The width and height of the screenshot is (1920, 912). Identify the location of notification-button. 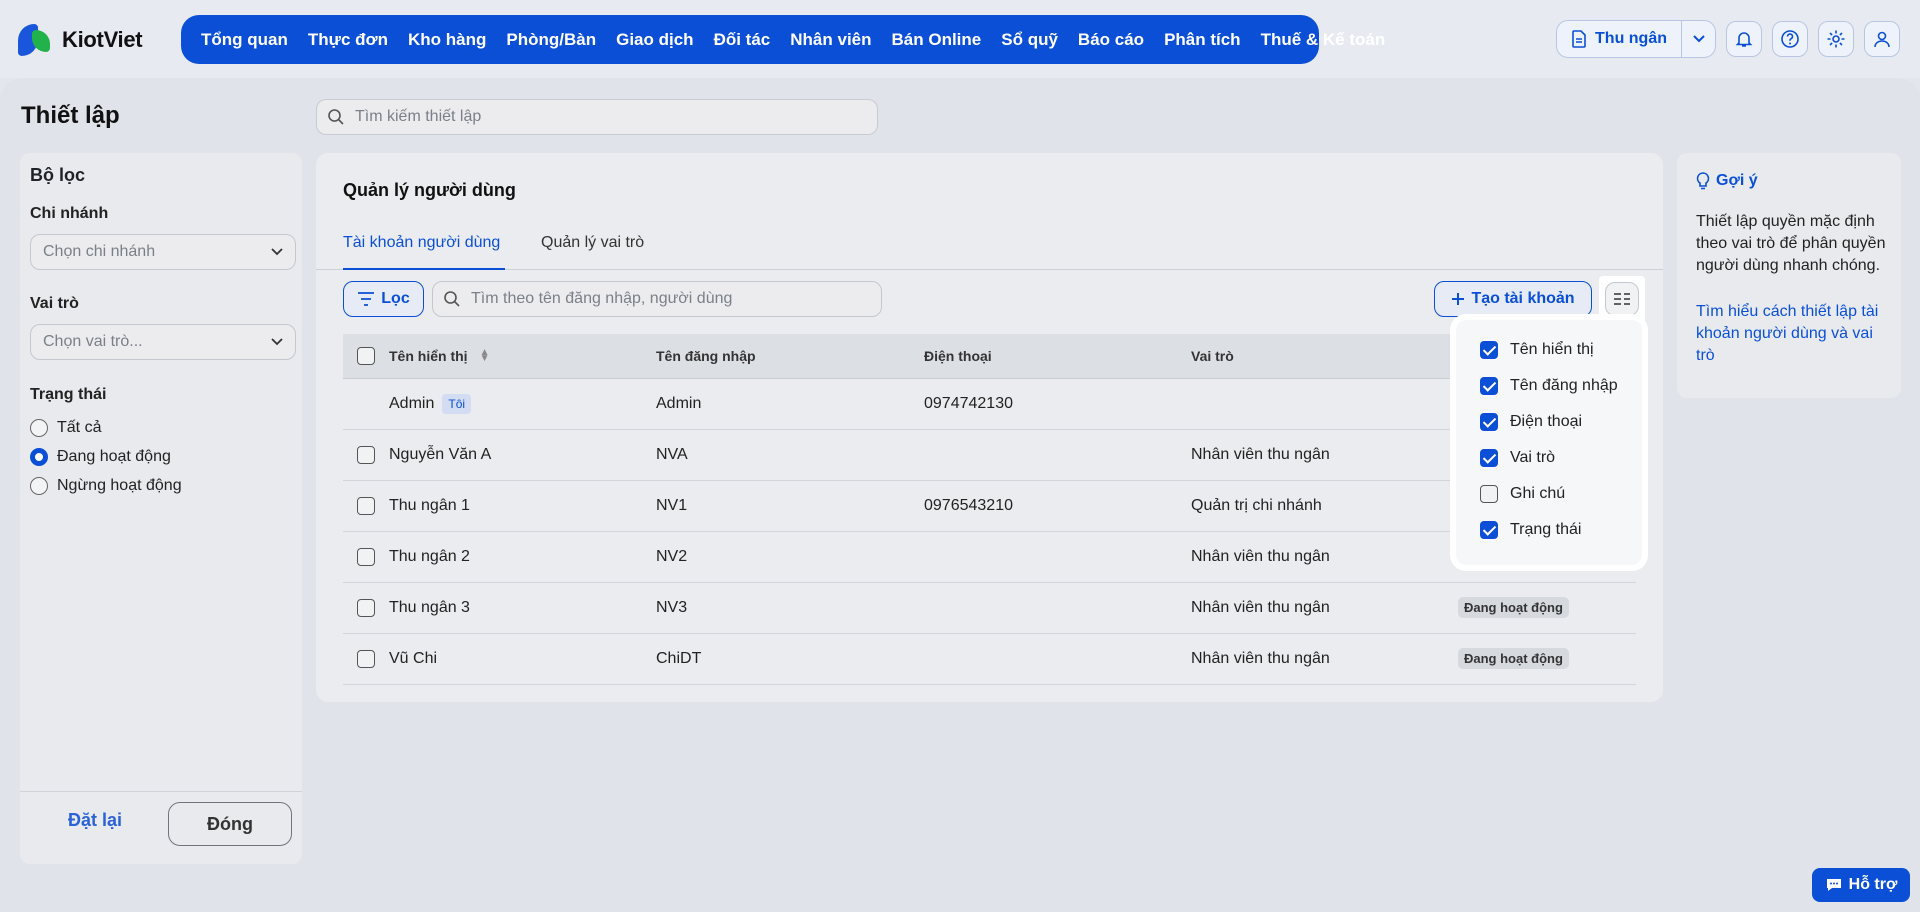
(1744, 39).